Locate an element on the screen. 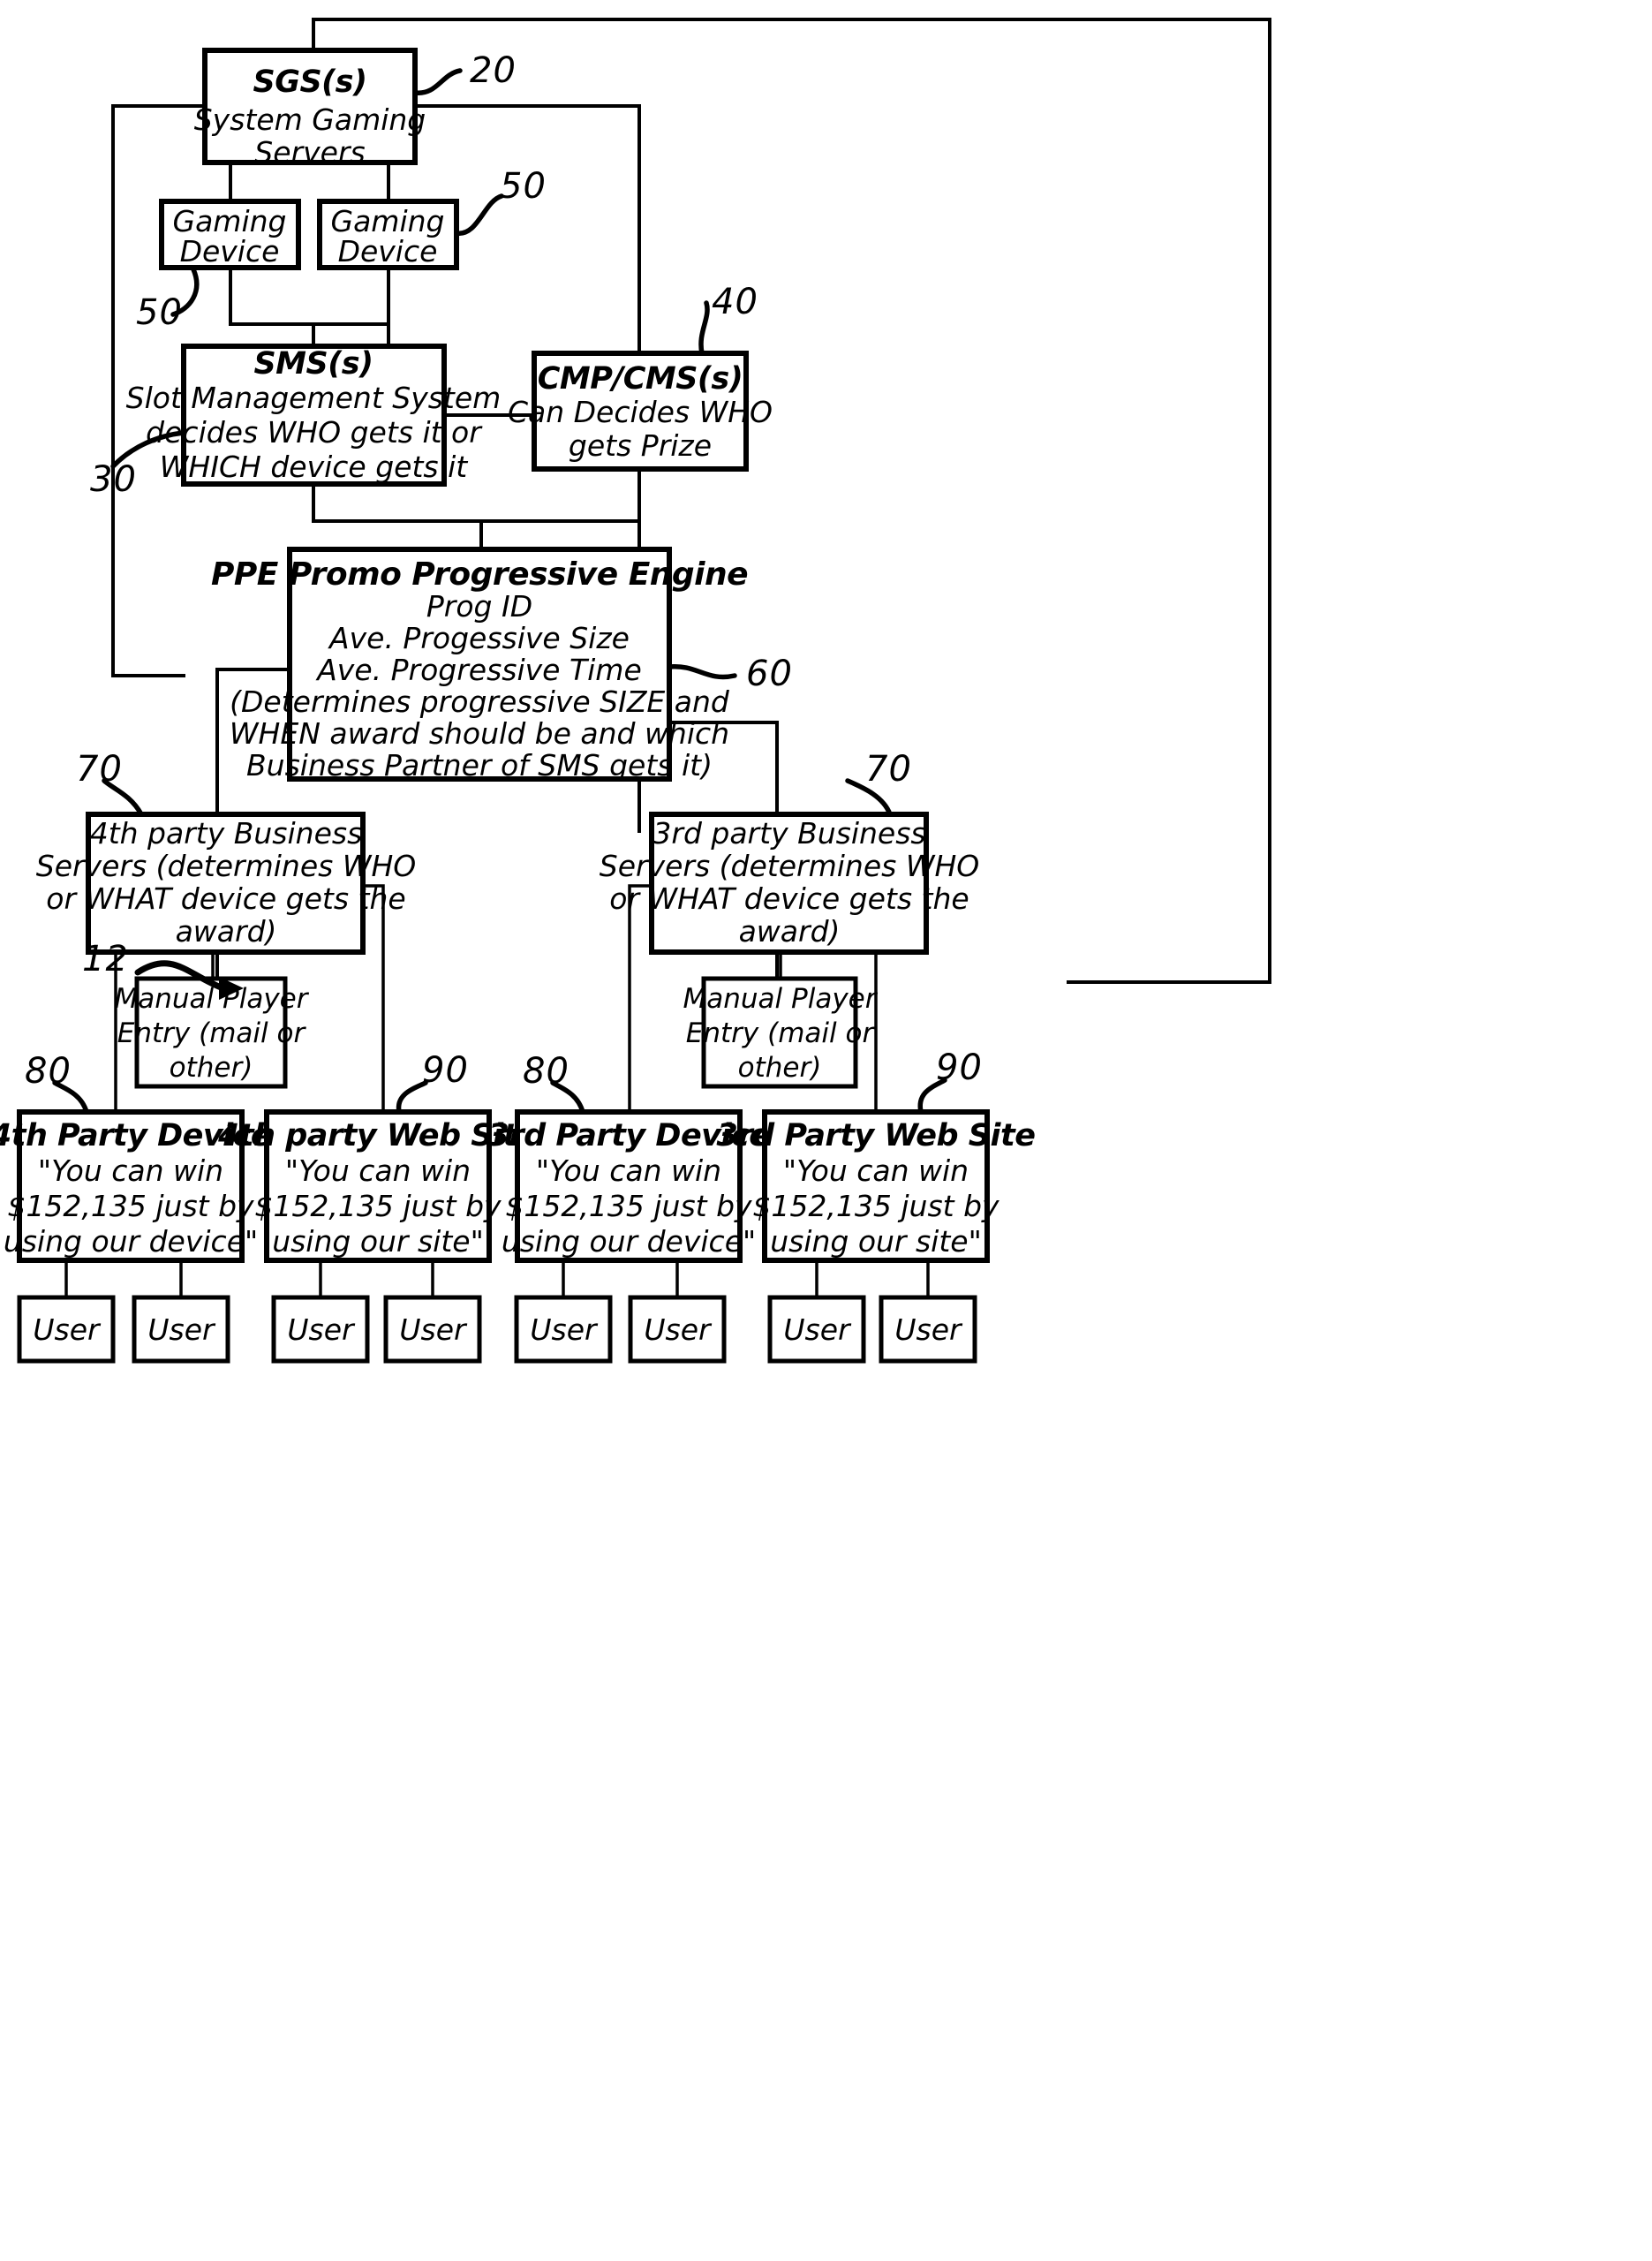  ref-label-70-right: 70 is located at coordinates (888, 770).